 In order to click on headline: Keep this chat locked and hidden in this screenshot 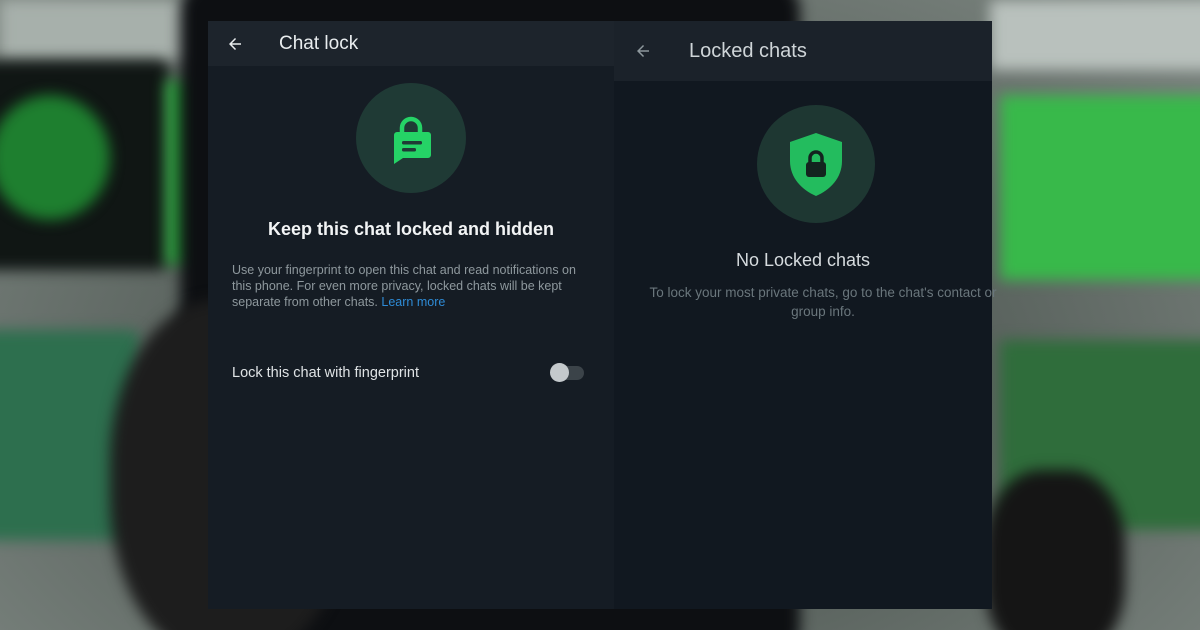, I will do `click(411, 229)`.